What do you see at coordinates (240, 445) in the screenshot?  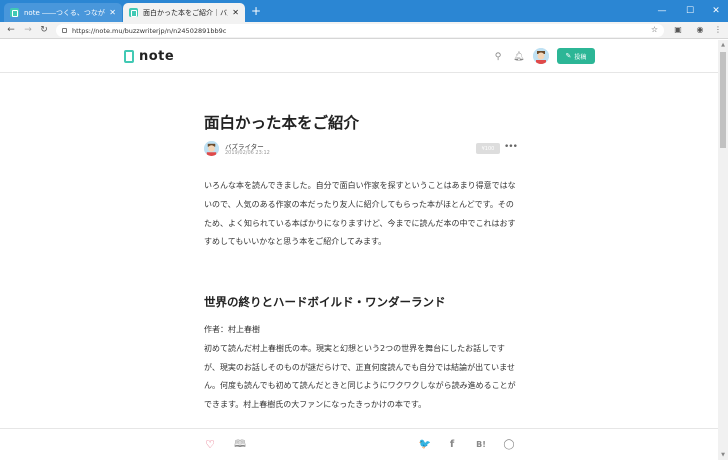 I see `magazine-add-icon: 🕮` at bounding box center [240, 445].